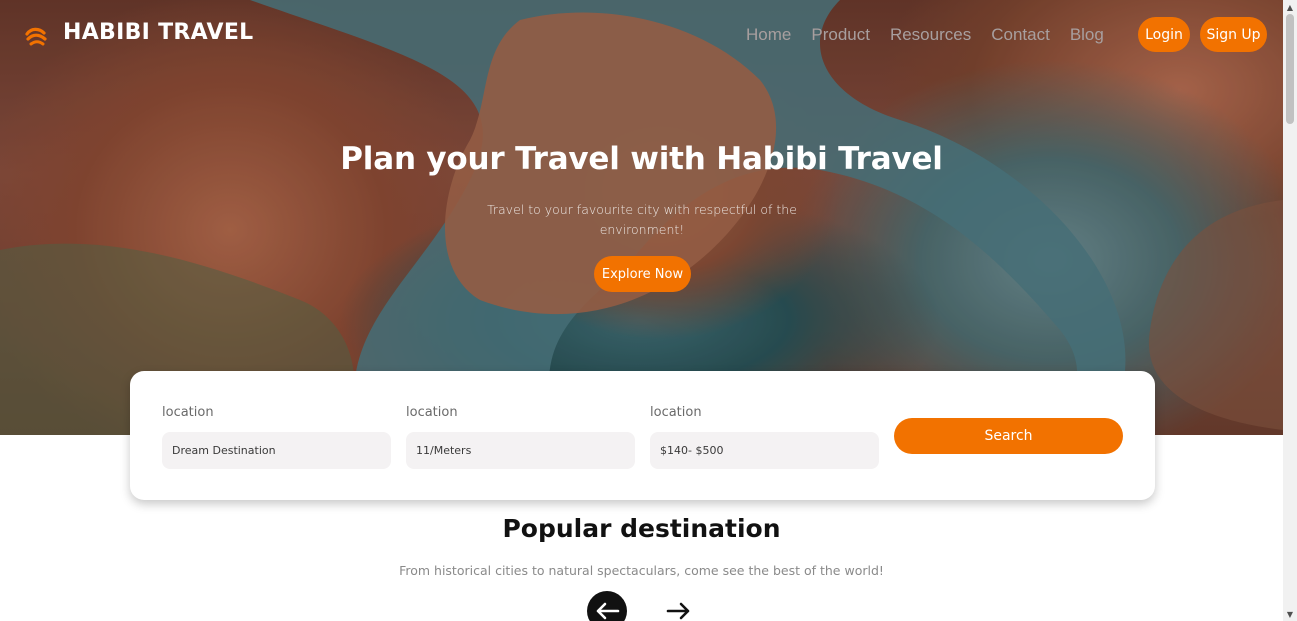 This screenshot has width=1297, height=621. Describe the element at coordinates (641, 528) in the screenshot. I see `popular-destination-title: Popular destination` at that location.